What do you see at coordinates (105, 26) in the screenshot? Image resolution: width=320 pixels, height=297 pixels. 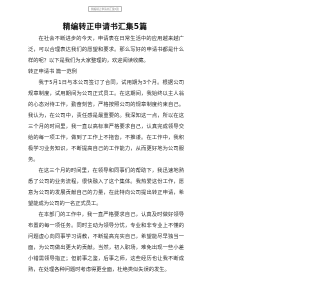 I see `document-title: 精编转正申请书汇集5篇` at bounding box center [105, 26].